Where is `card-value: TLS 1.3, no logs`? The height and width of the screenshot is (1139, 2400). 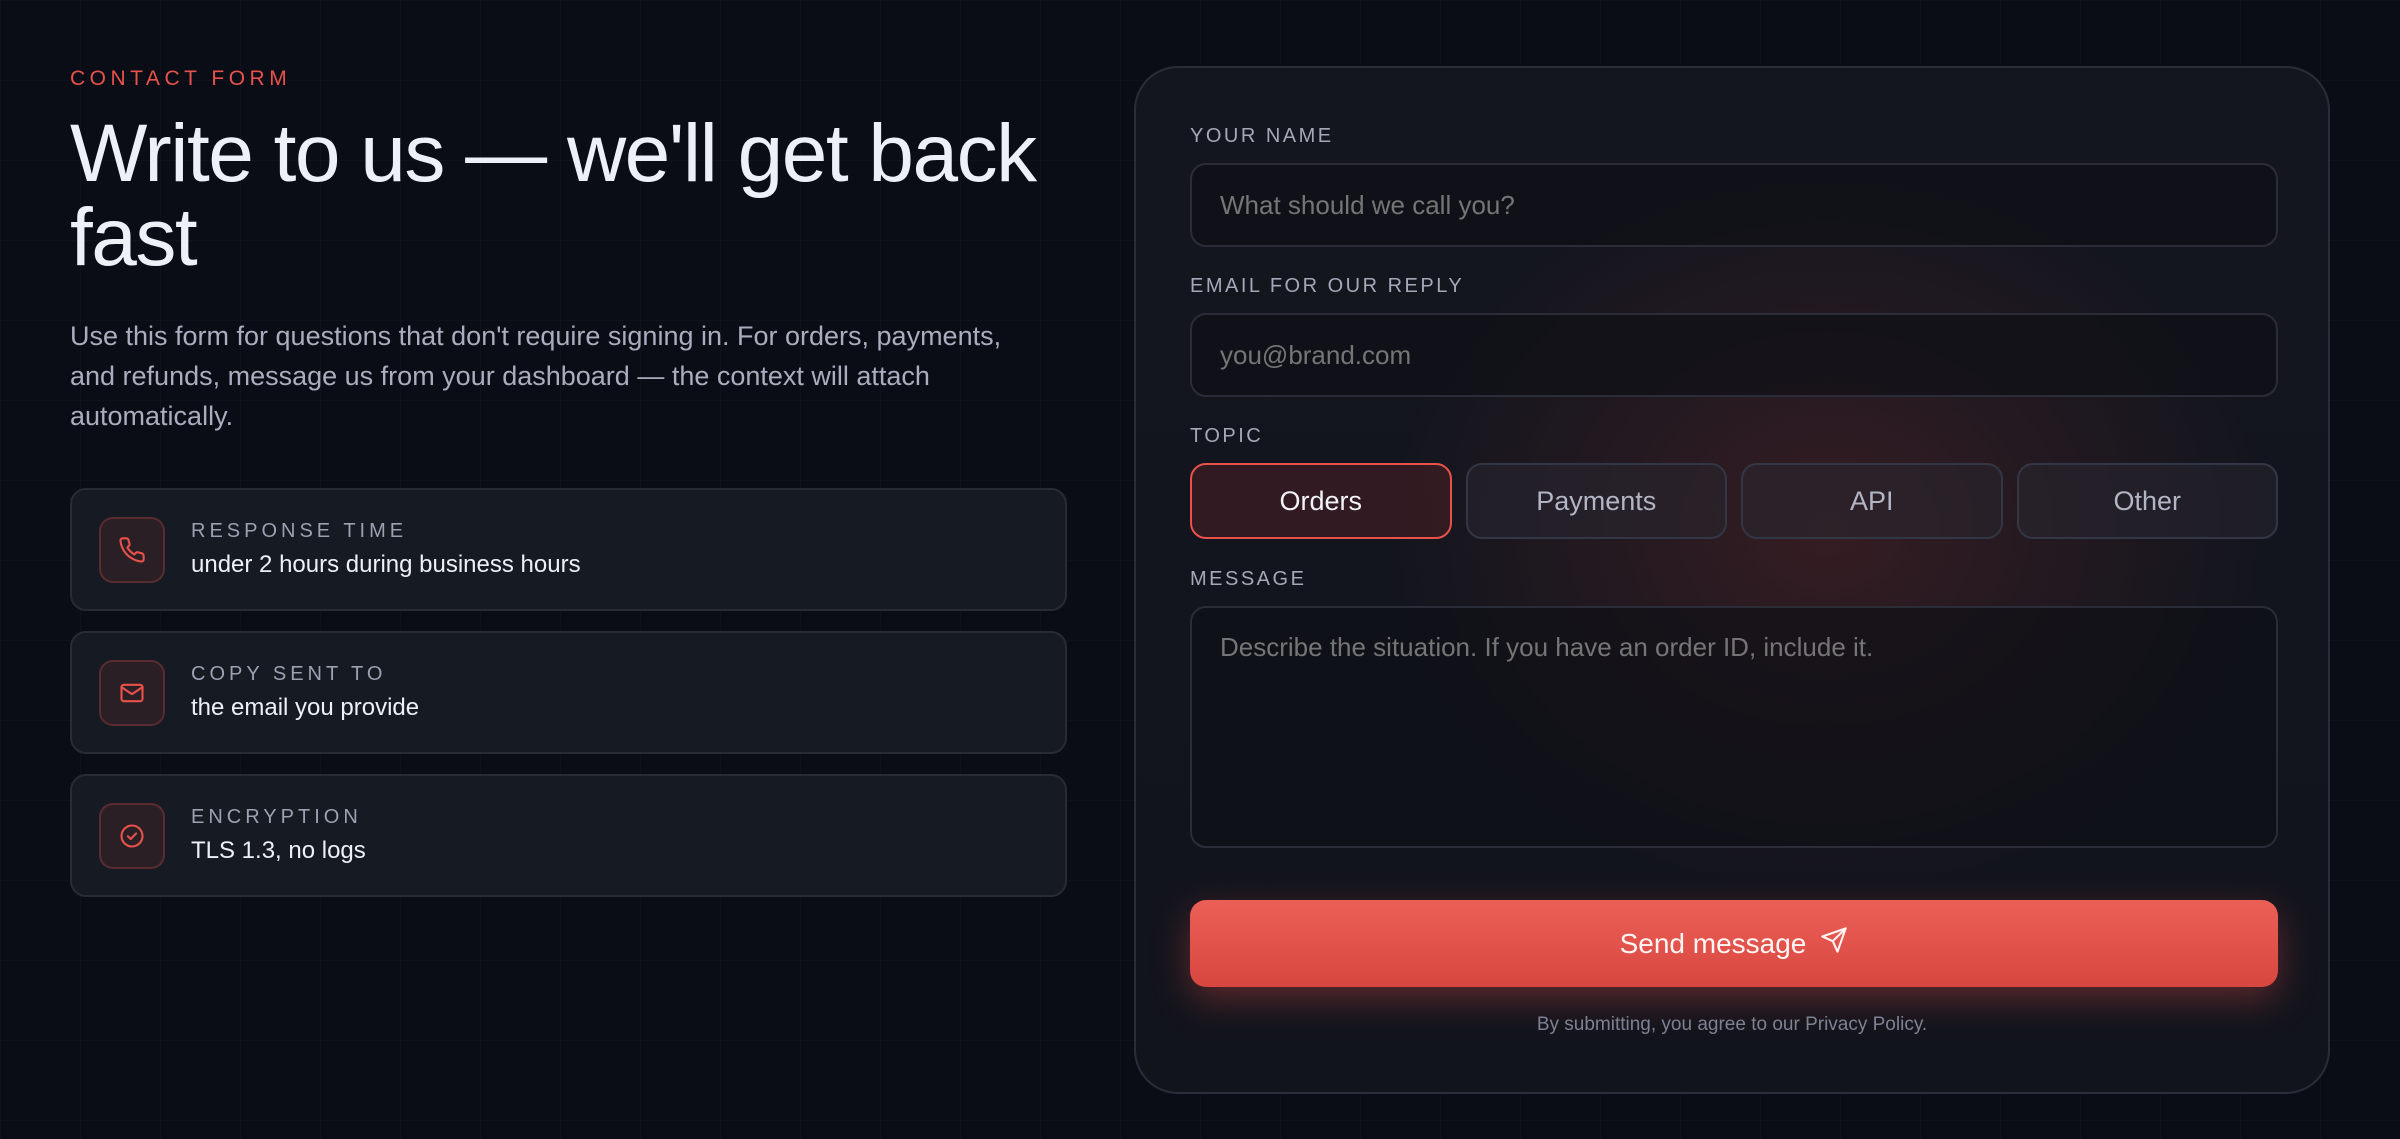 card-value: TLS 1.3, no logs is located at coordinates (278, 850).